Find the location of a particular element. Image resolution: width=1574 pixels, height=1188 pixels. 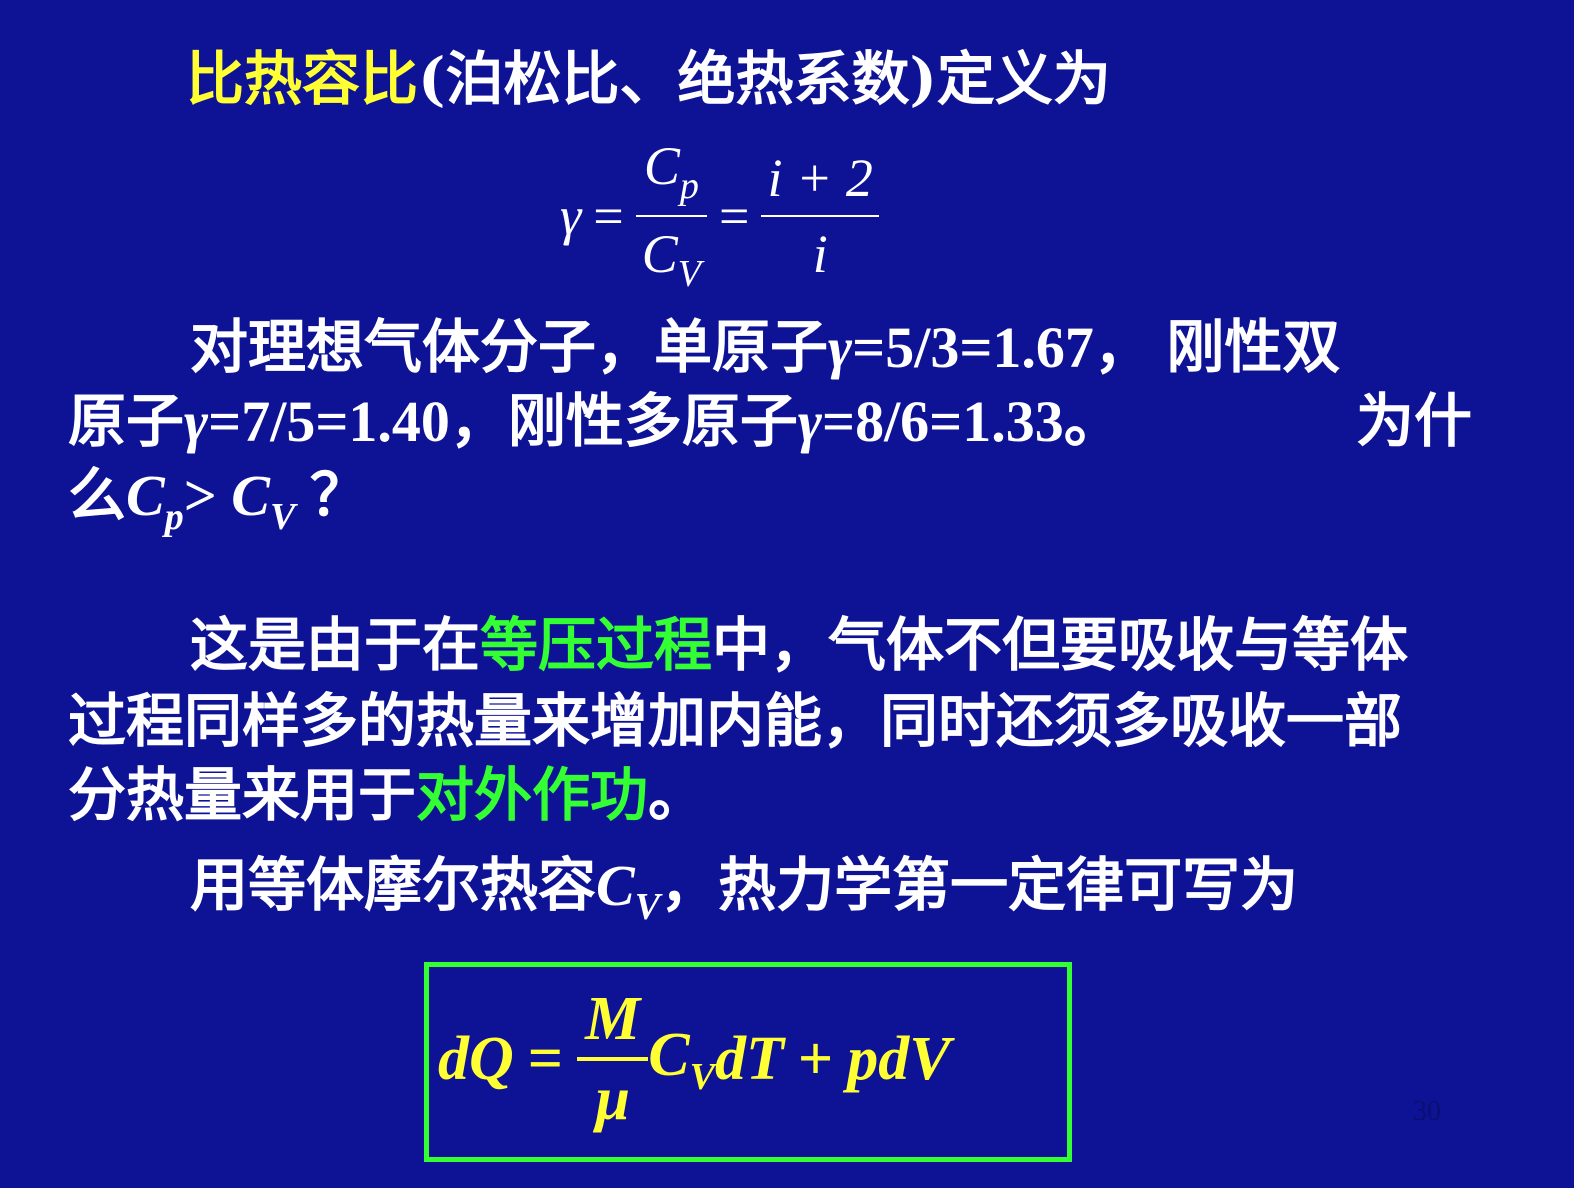

fraction-i-plus-2-over-i: i + 2 i is located at coordinates (820, 216).